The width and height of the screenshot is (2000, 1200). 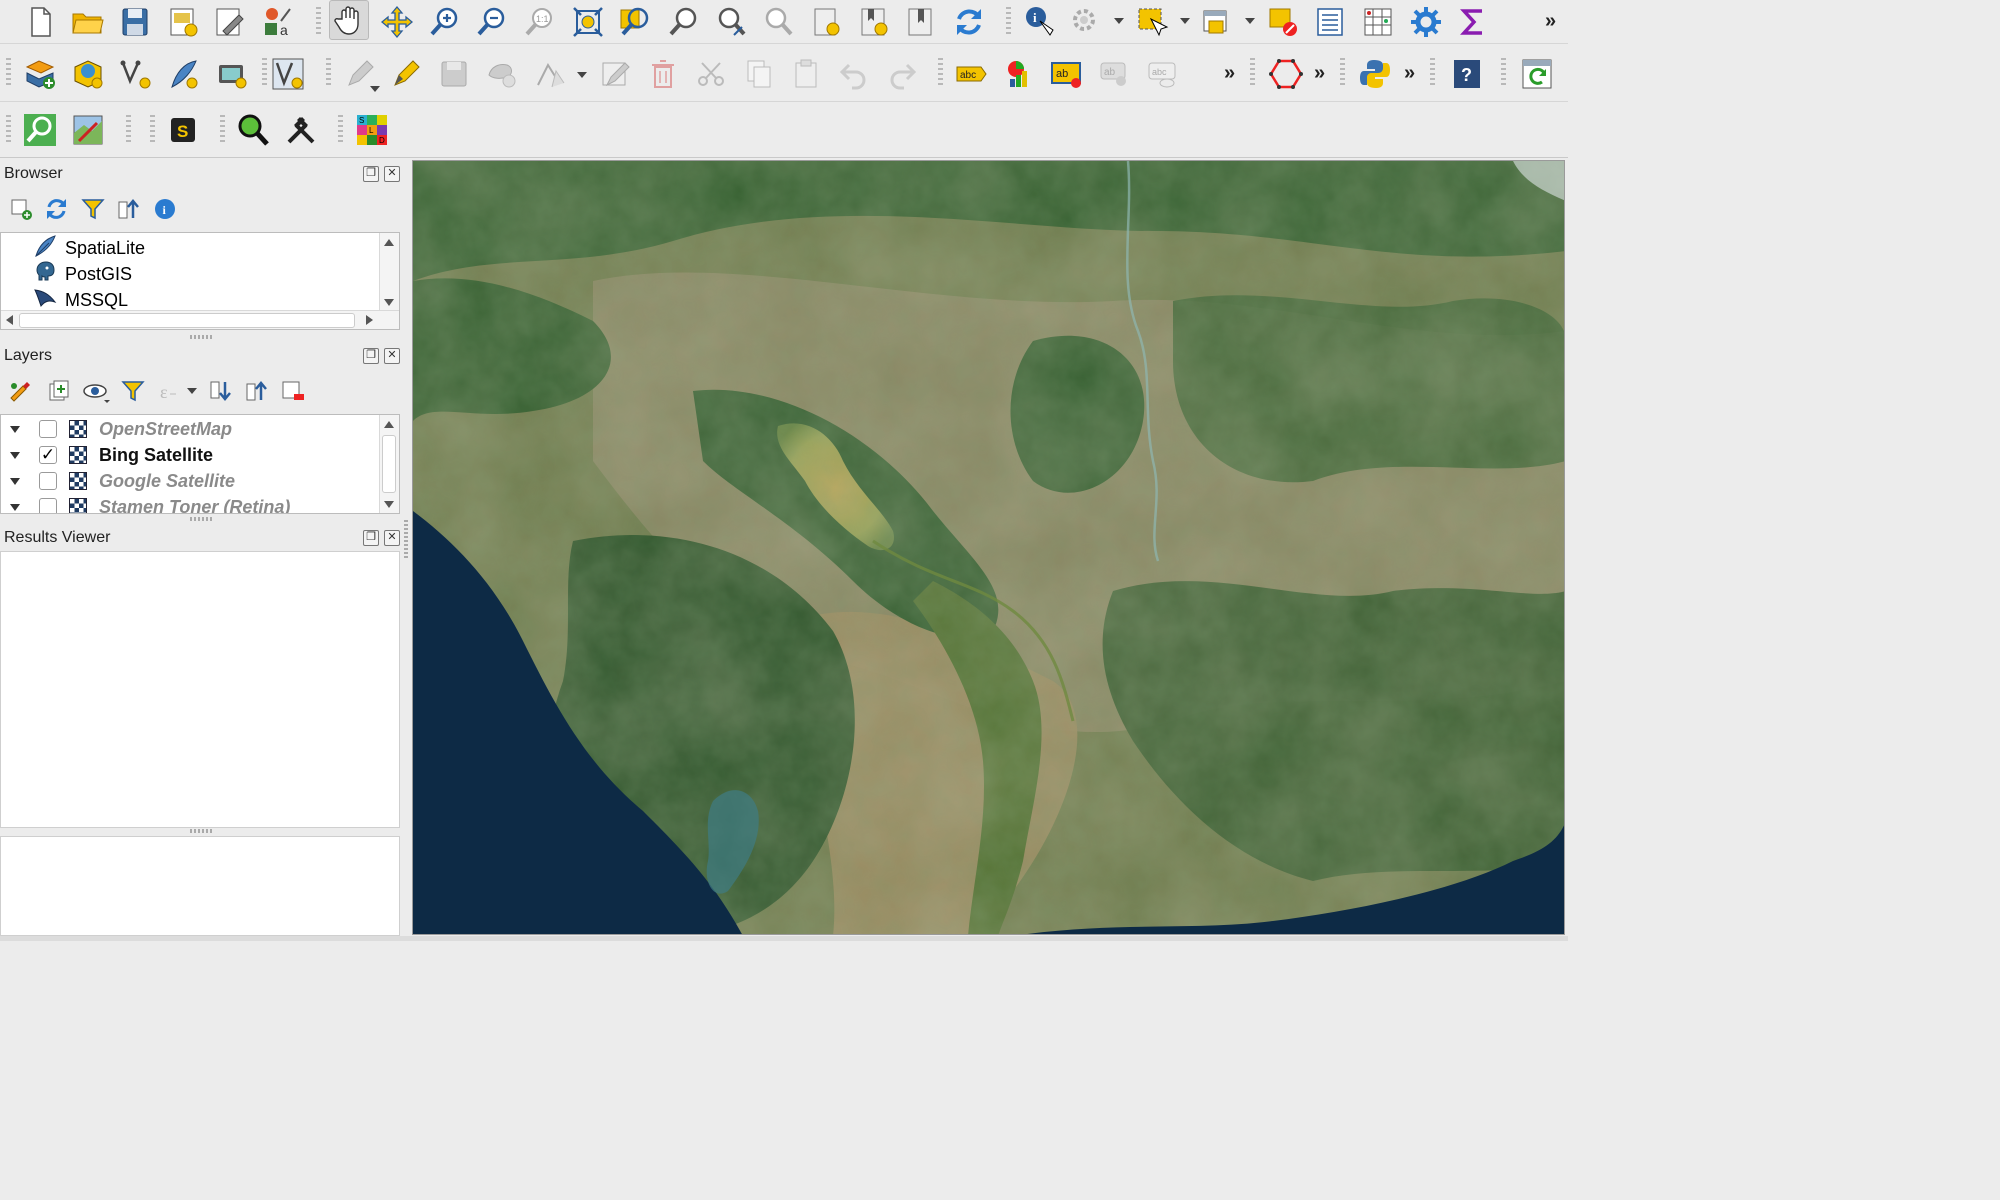 I want to click on zoom-to-selection-icon, so click(x=635, y=22).